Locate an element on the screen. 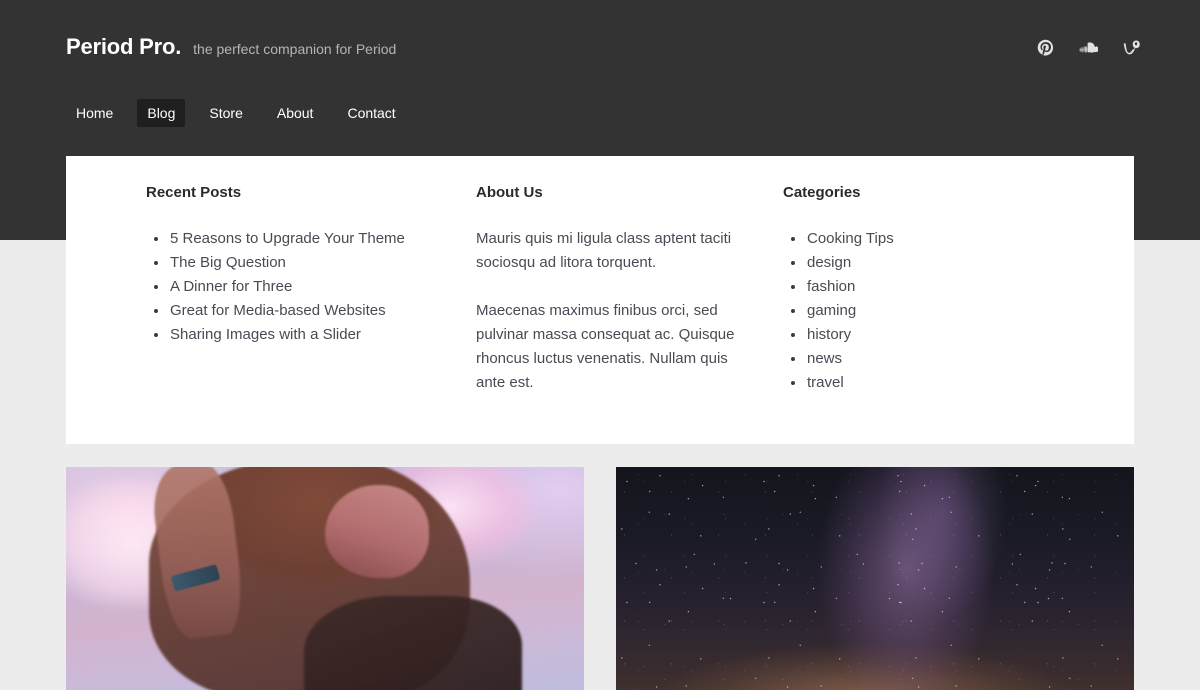 This screenshot has height=690, width=1200. list-item: design is located at coordinates (903, 263).